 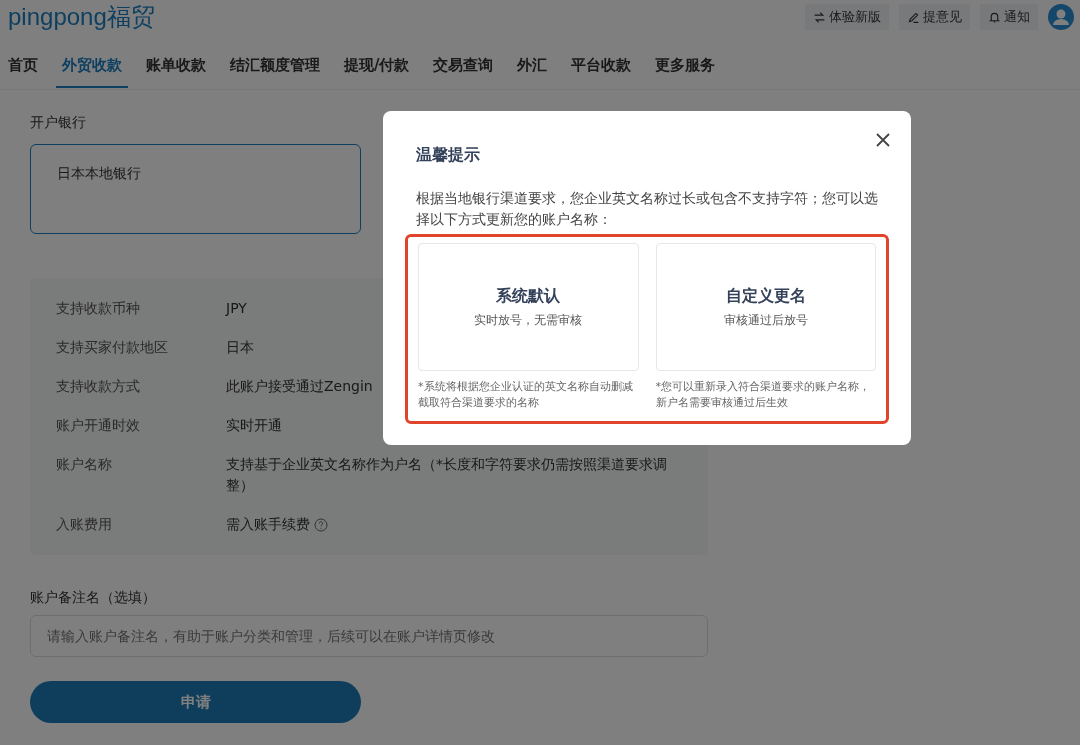 What do you see at coordinates (1061, 17) in the screenshot?
I see `avatar-icon` at bounding box center [1061, 17].